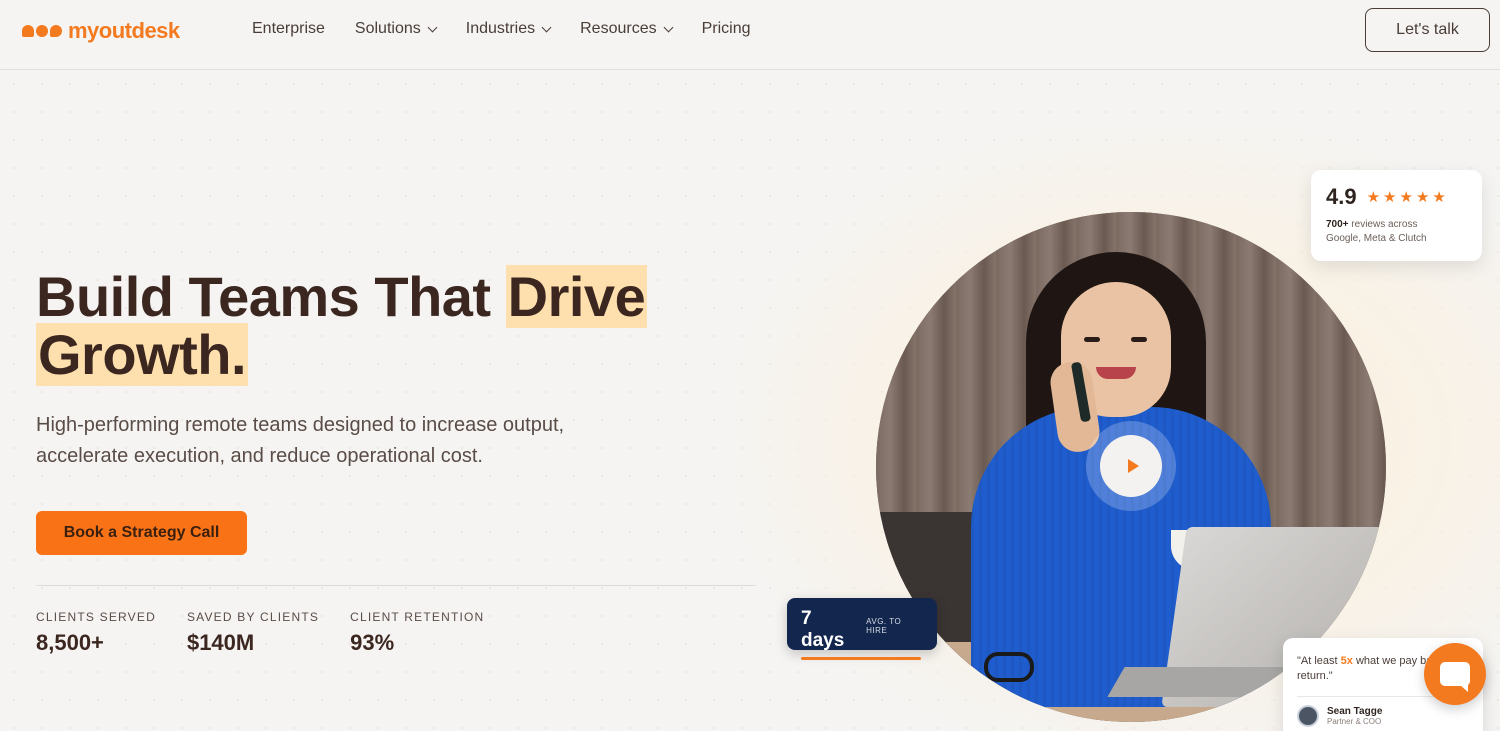 The height and width of the screenshot is (731, 1500). I want to click on stat-label: CLIENT RETENTION, so click(417, 617).